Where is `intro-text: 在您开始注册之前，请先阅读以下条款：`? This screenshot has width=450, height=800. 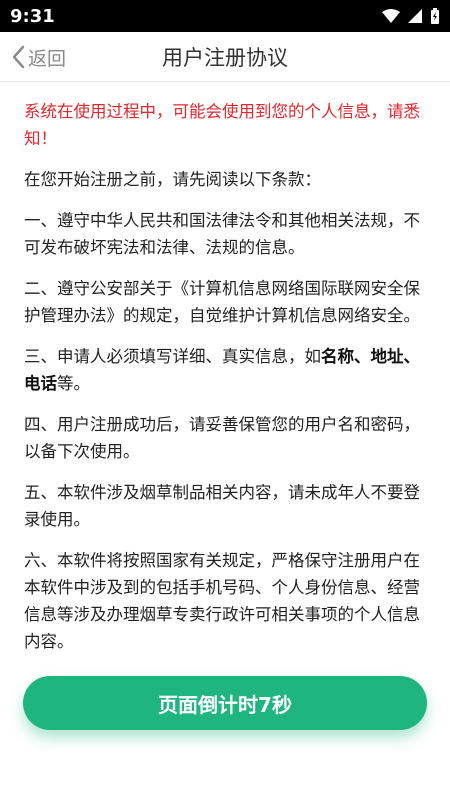 intro-text: 在您开始注册之前，请先阅读以下条款： is located at coordinates (172, 179).